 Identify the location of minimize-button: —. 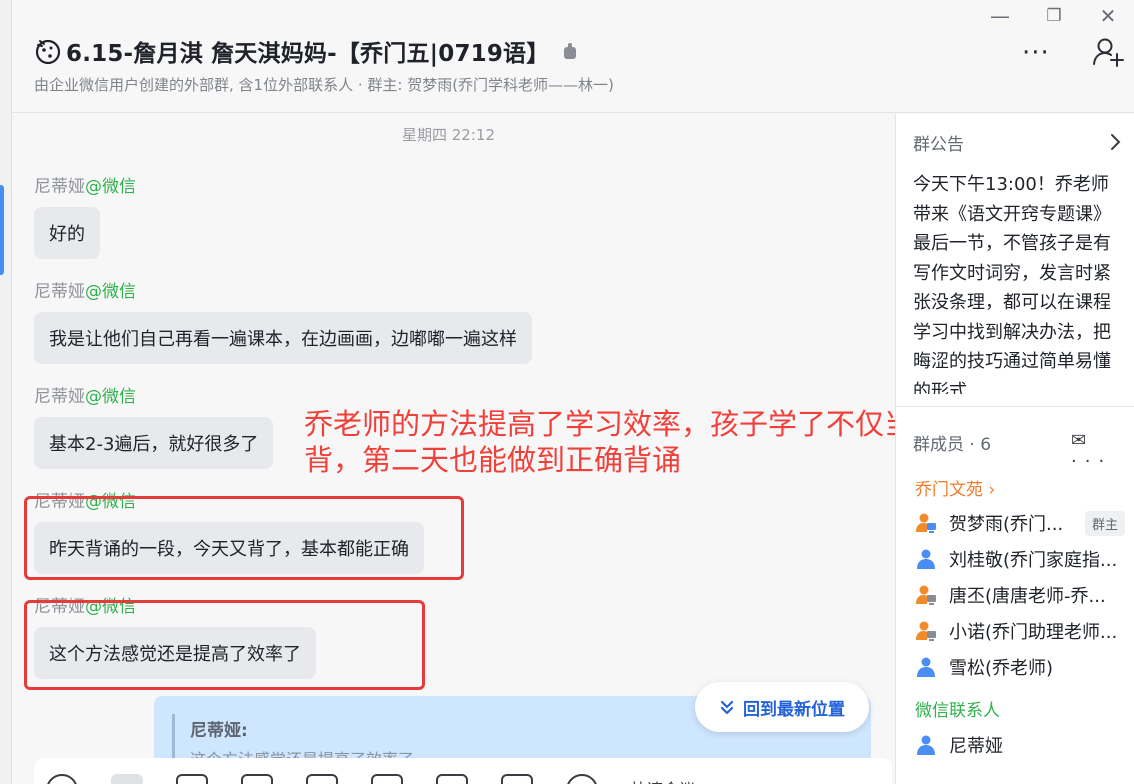
(1000, 16).